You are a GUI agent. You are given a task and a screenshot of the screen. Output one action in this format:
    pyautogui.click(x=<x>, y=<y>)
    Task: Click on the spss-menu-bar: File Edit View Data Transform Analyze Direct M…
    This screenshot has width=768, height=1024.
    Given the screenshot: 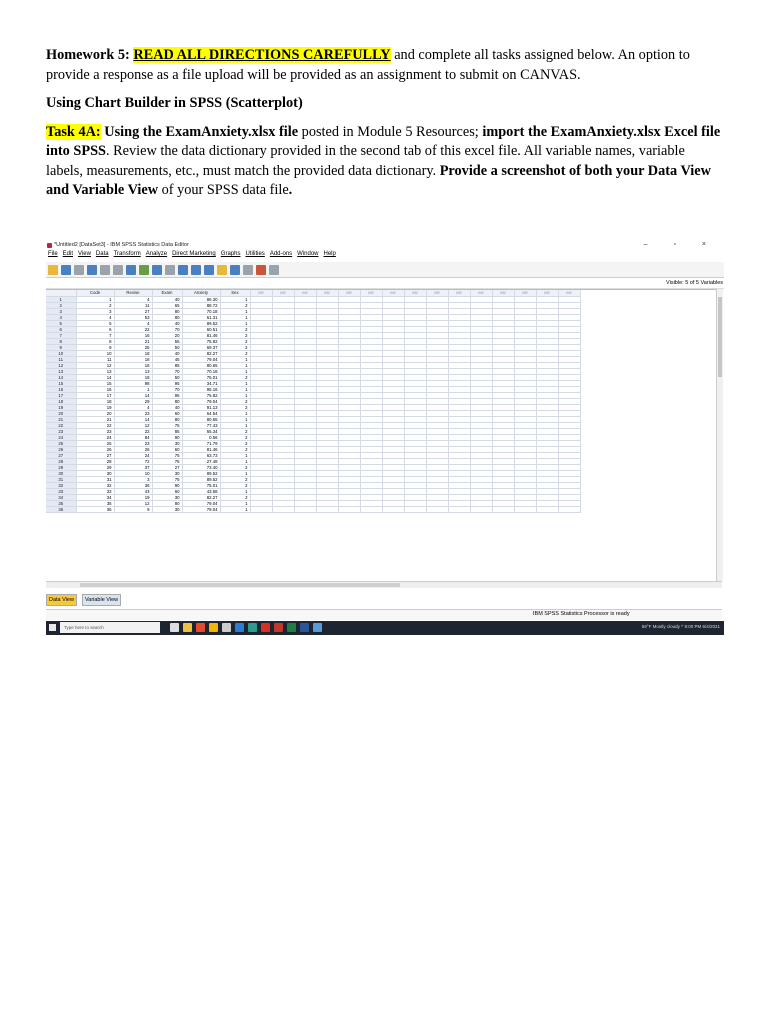 What is the action you would take?
    pyautogui.click(x=385, y=256)
    